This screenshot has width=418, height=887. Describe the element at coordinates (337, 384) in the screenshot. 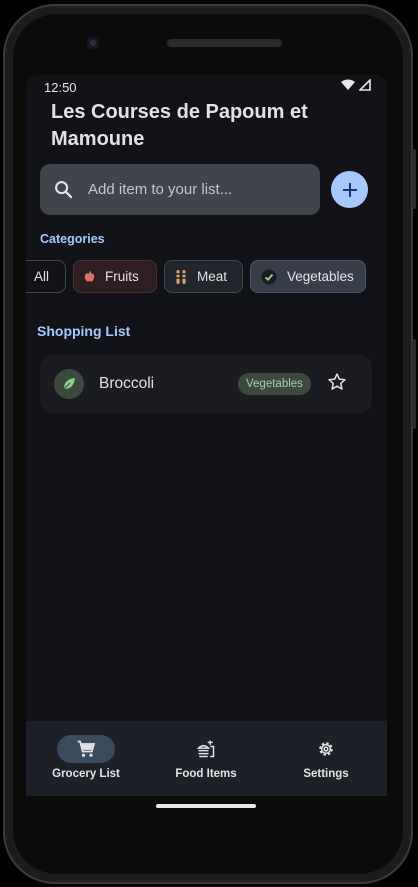

I see `star-icon` at that location.